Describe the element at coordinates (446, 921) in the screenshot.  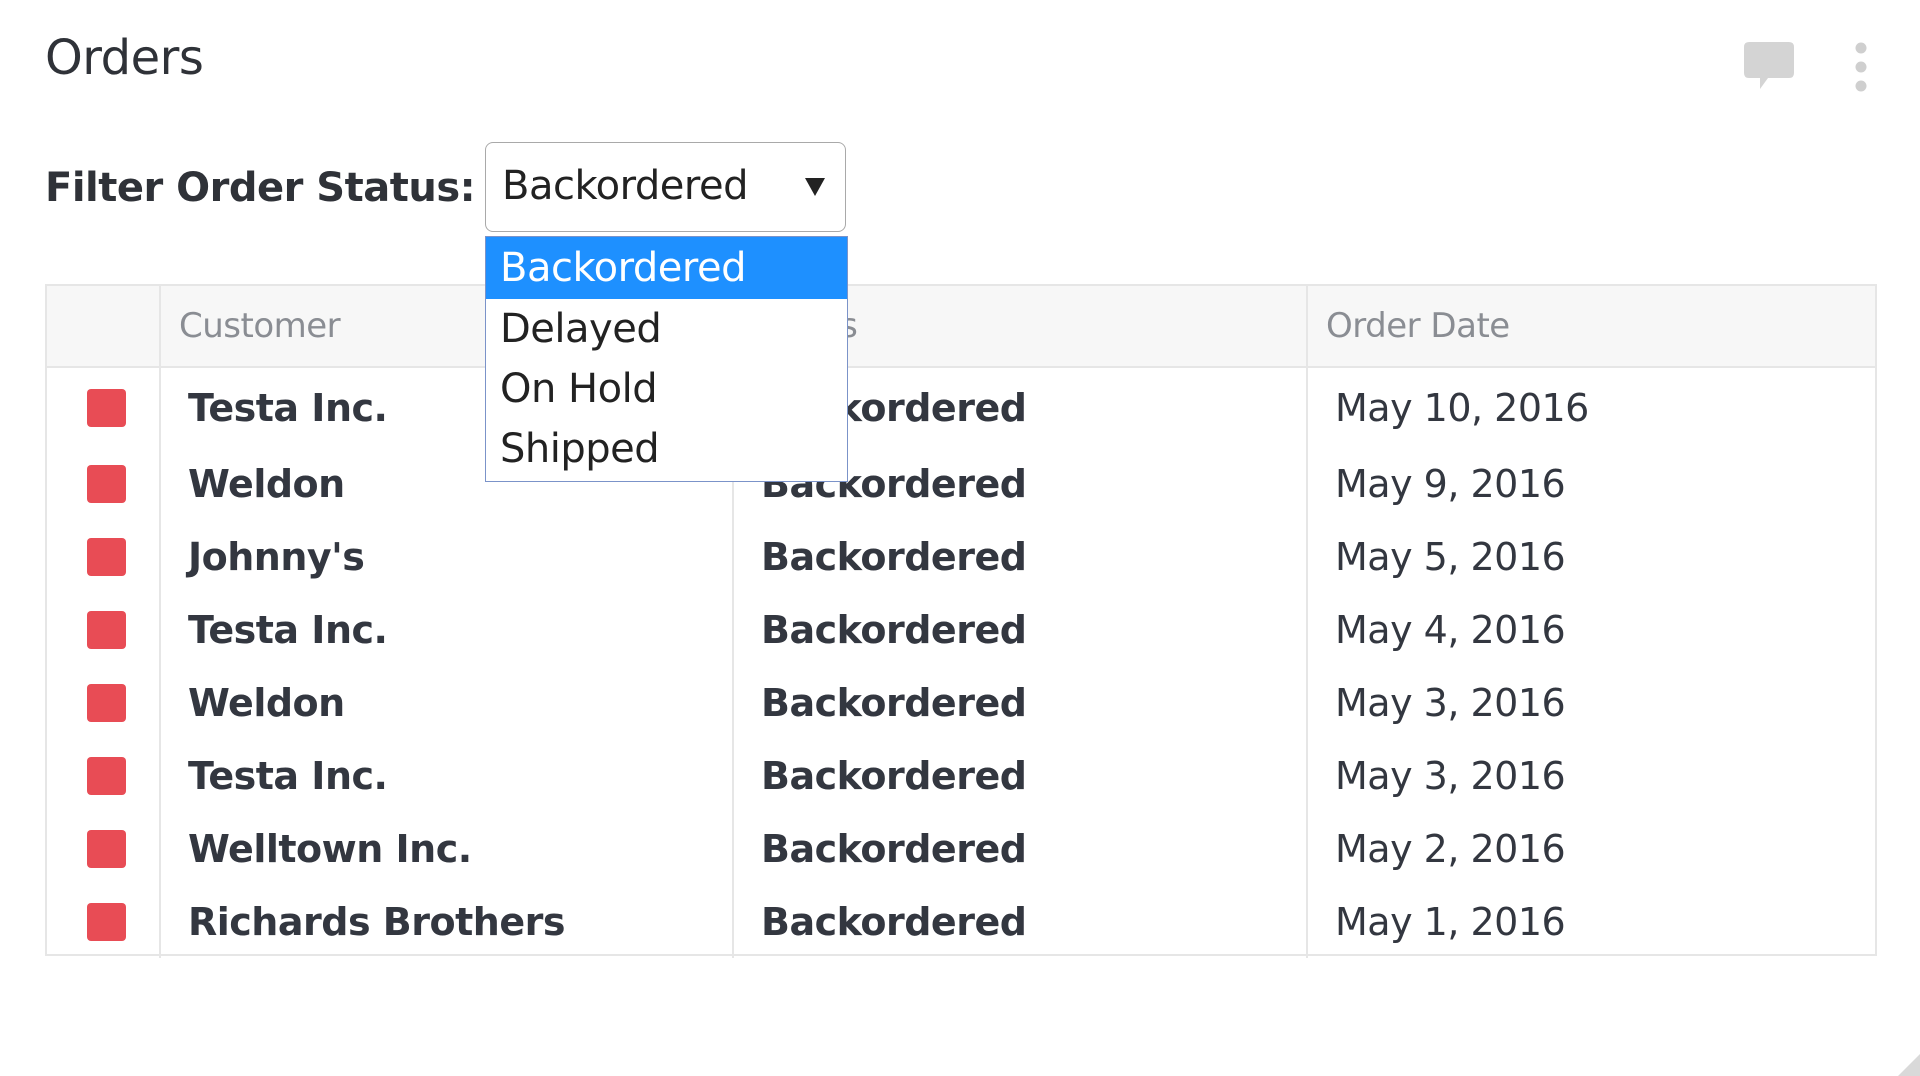
I see `customer-cell: Richards Brothers` at that location.